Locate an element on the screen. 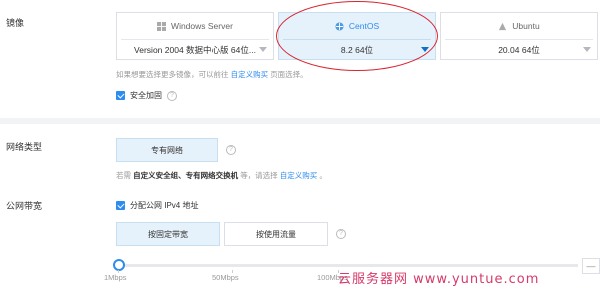 The height and width of the screenshot is (306, 600). pay-by-traffic-label: 按使用流量 is located at coordinates (276, 234).